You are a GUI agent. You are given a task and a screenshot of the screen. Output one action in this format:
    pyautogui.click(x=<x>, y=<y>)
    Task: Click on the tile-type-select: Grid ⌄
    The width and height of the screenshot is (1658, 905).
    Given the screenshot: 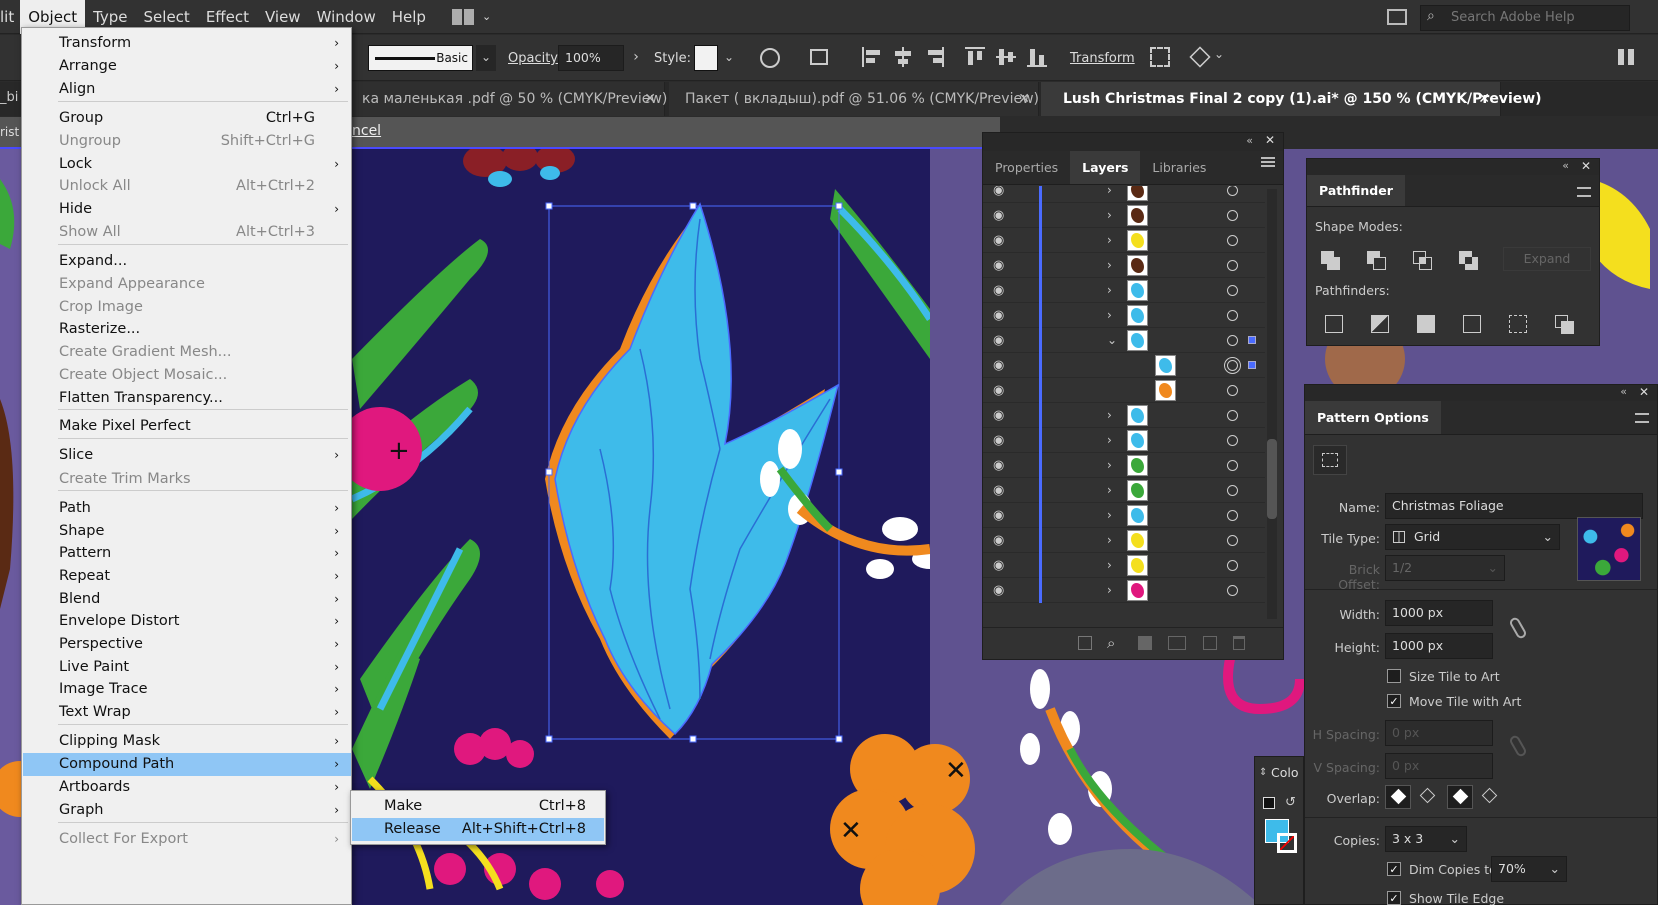 What is the action you would take?
    pyautogui.click(x=1472, y=537)
    